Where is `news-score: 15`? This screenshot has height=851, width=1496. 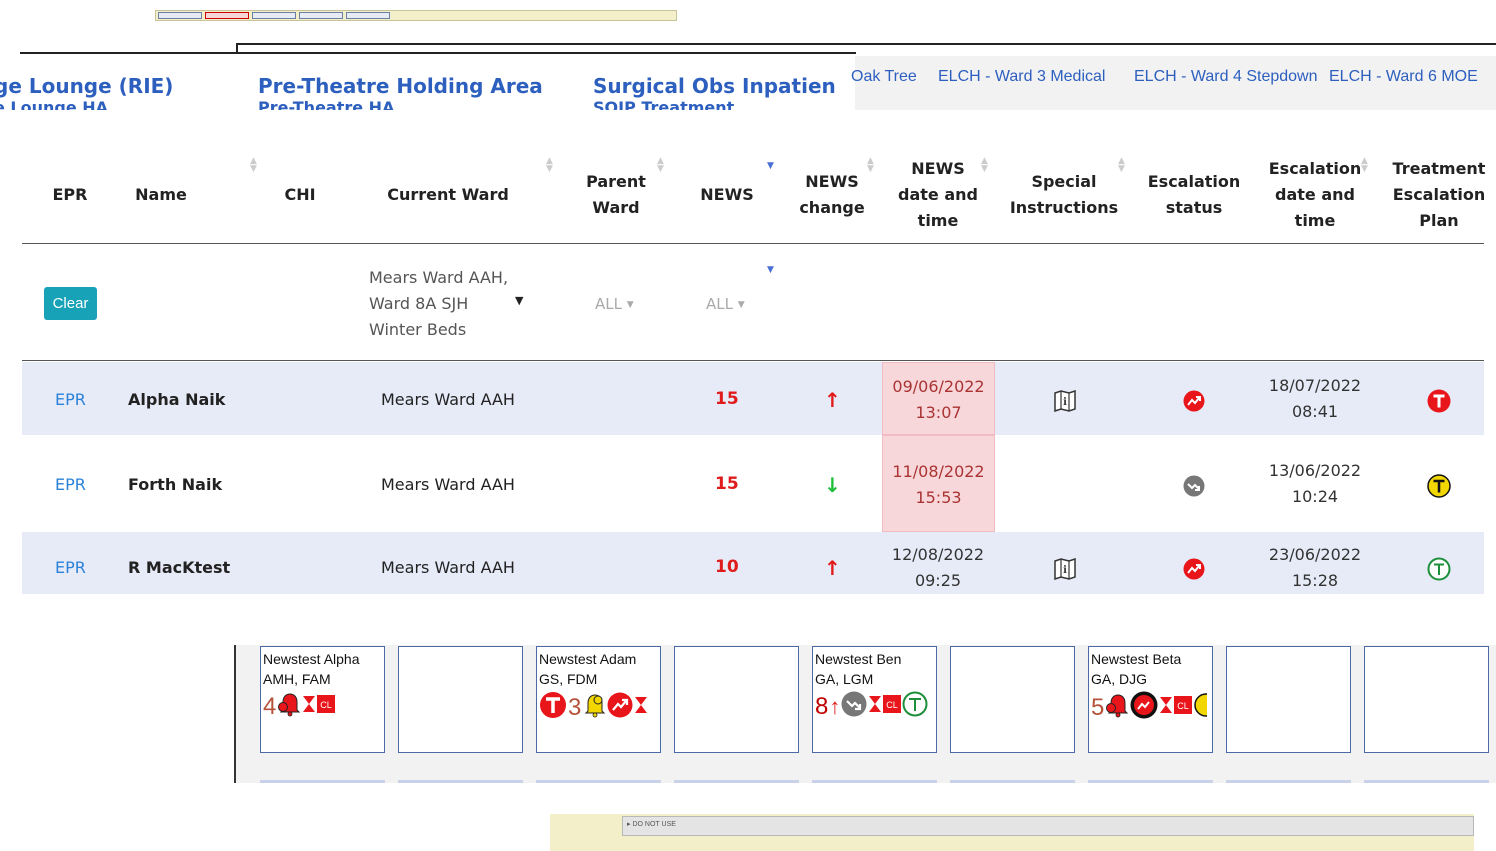 news-score: 15 is located at coordinates (727, 399).